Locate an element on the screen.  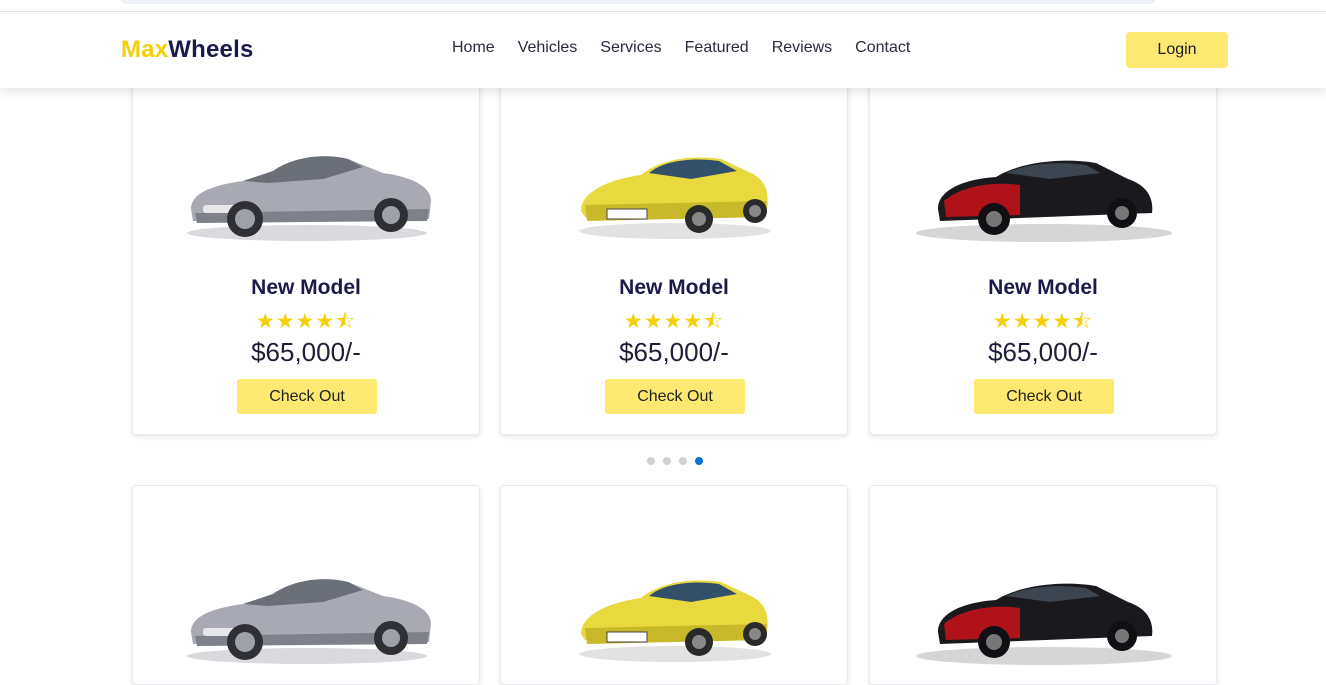
brand-logo: MaxWheels is located at coordinates (187, 50).